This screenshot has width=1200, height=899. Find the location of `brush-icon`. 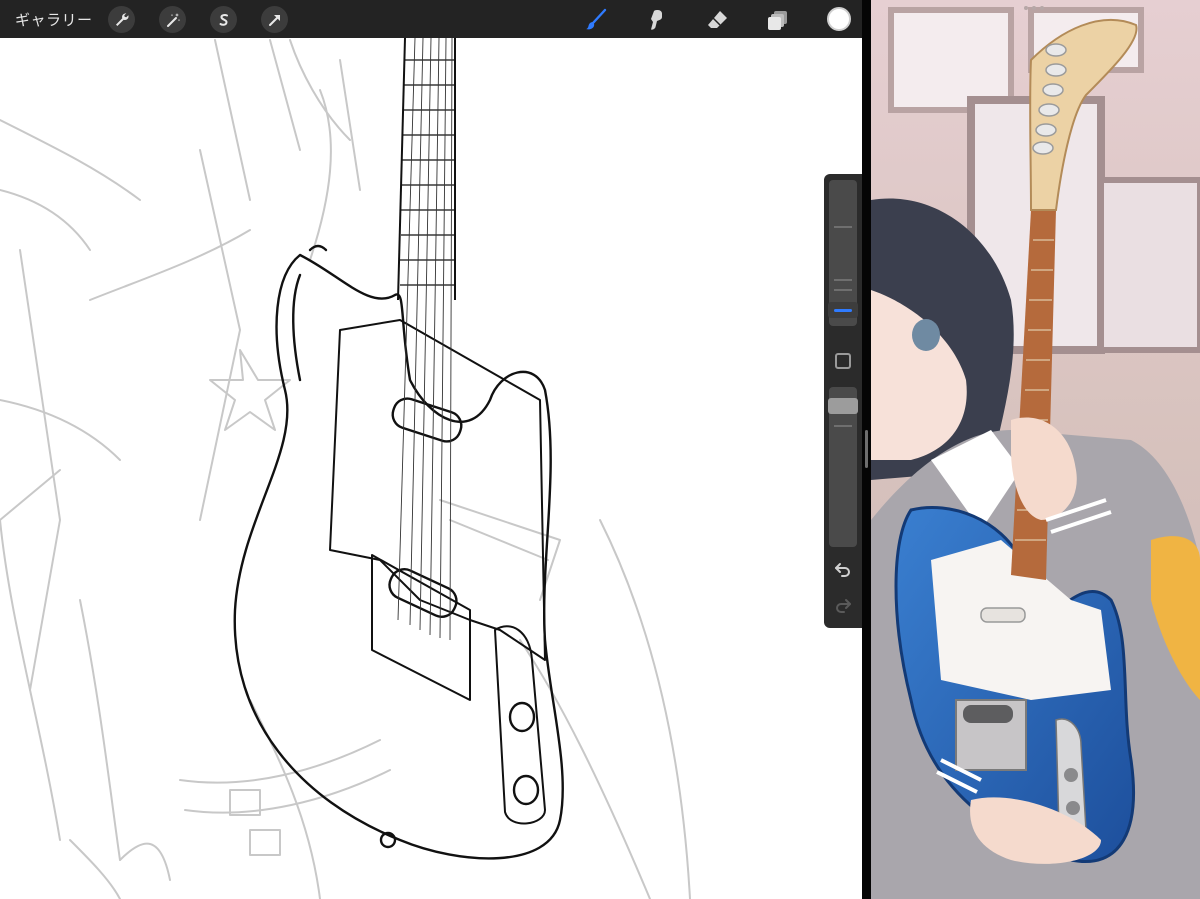

brush-icon is located at coordinates (596, 20).